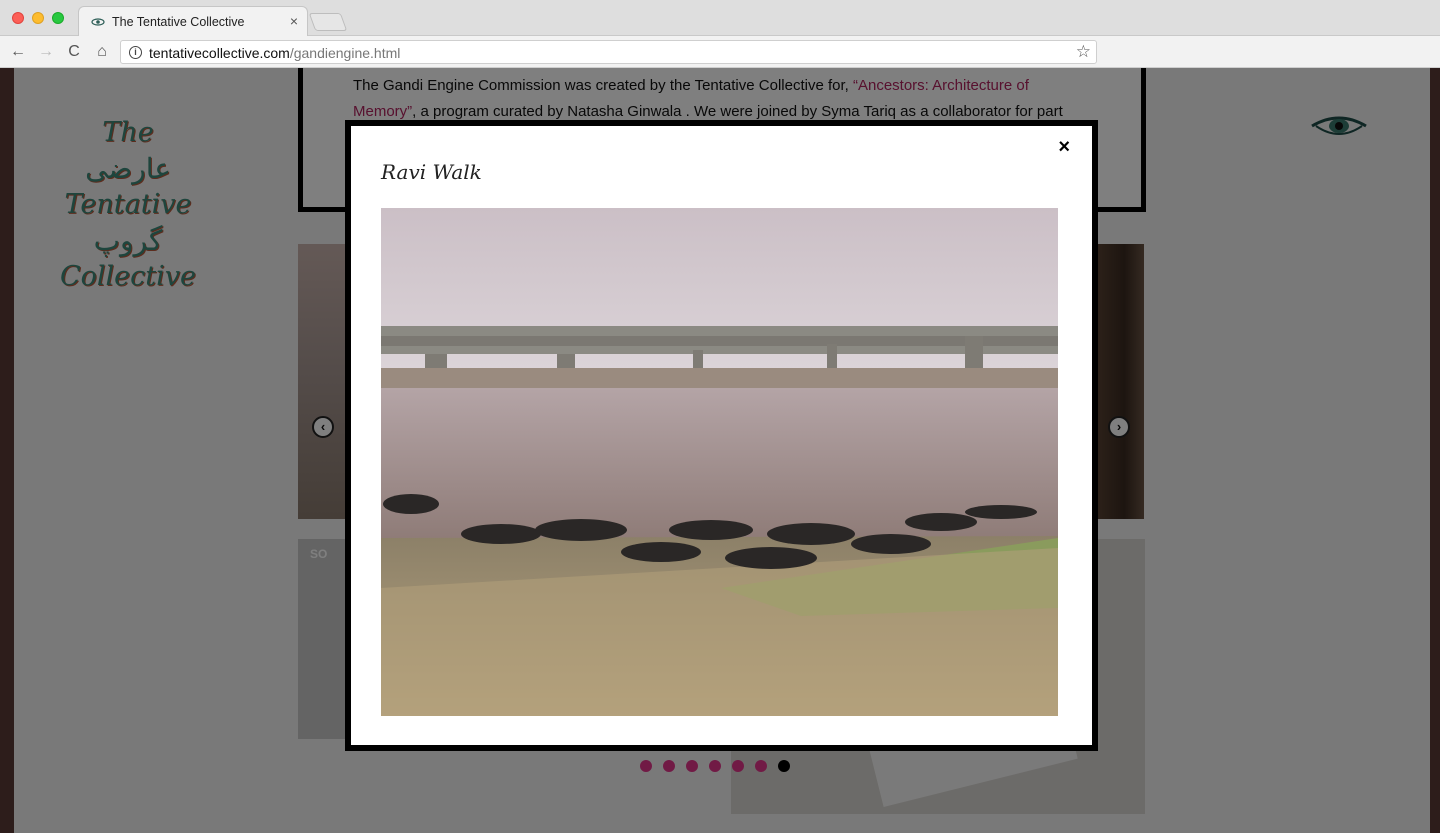 This screenshot has width=1440, height=833. Describe the element at coordinates (294, 21) in the screenshot. I see `tab-close-icon: ×` at that location.